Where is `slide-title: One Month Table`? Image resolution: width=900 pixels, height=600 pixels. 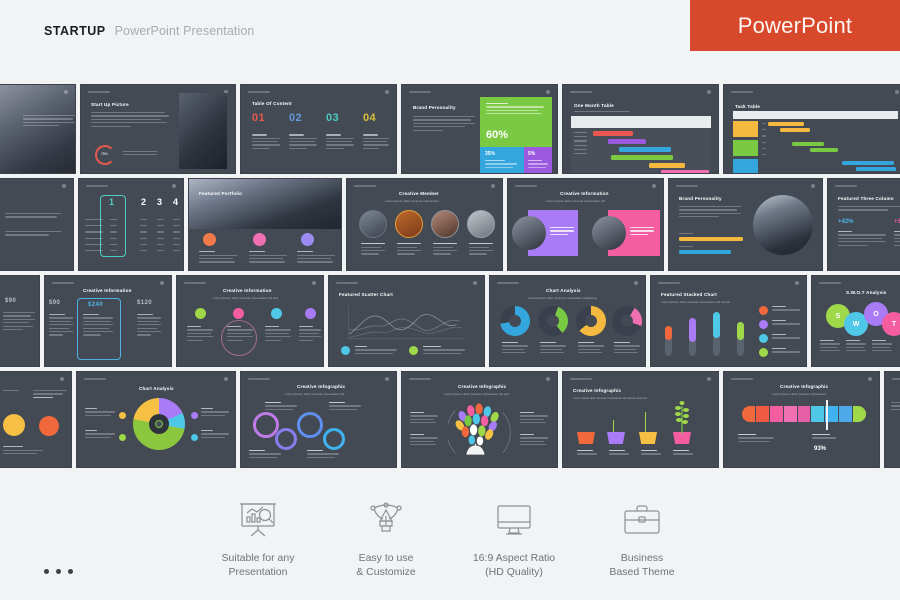 slide-title: One Month Table is located at coordinates (594, 105).